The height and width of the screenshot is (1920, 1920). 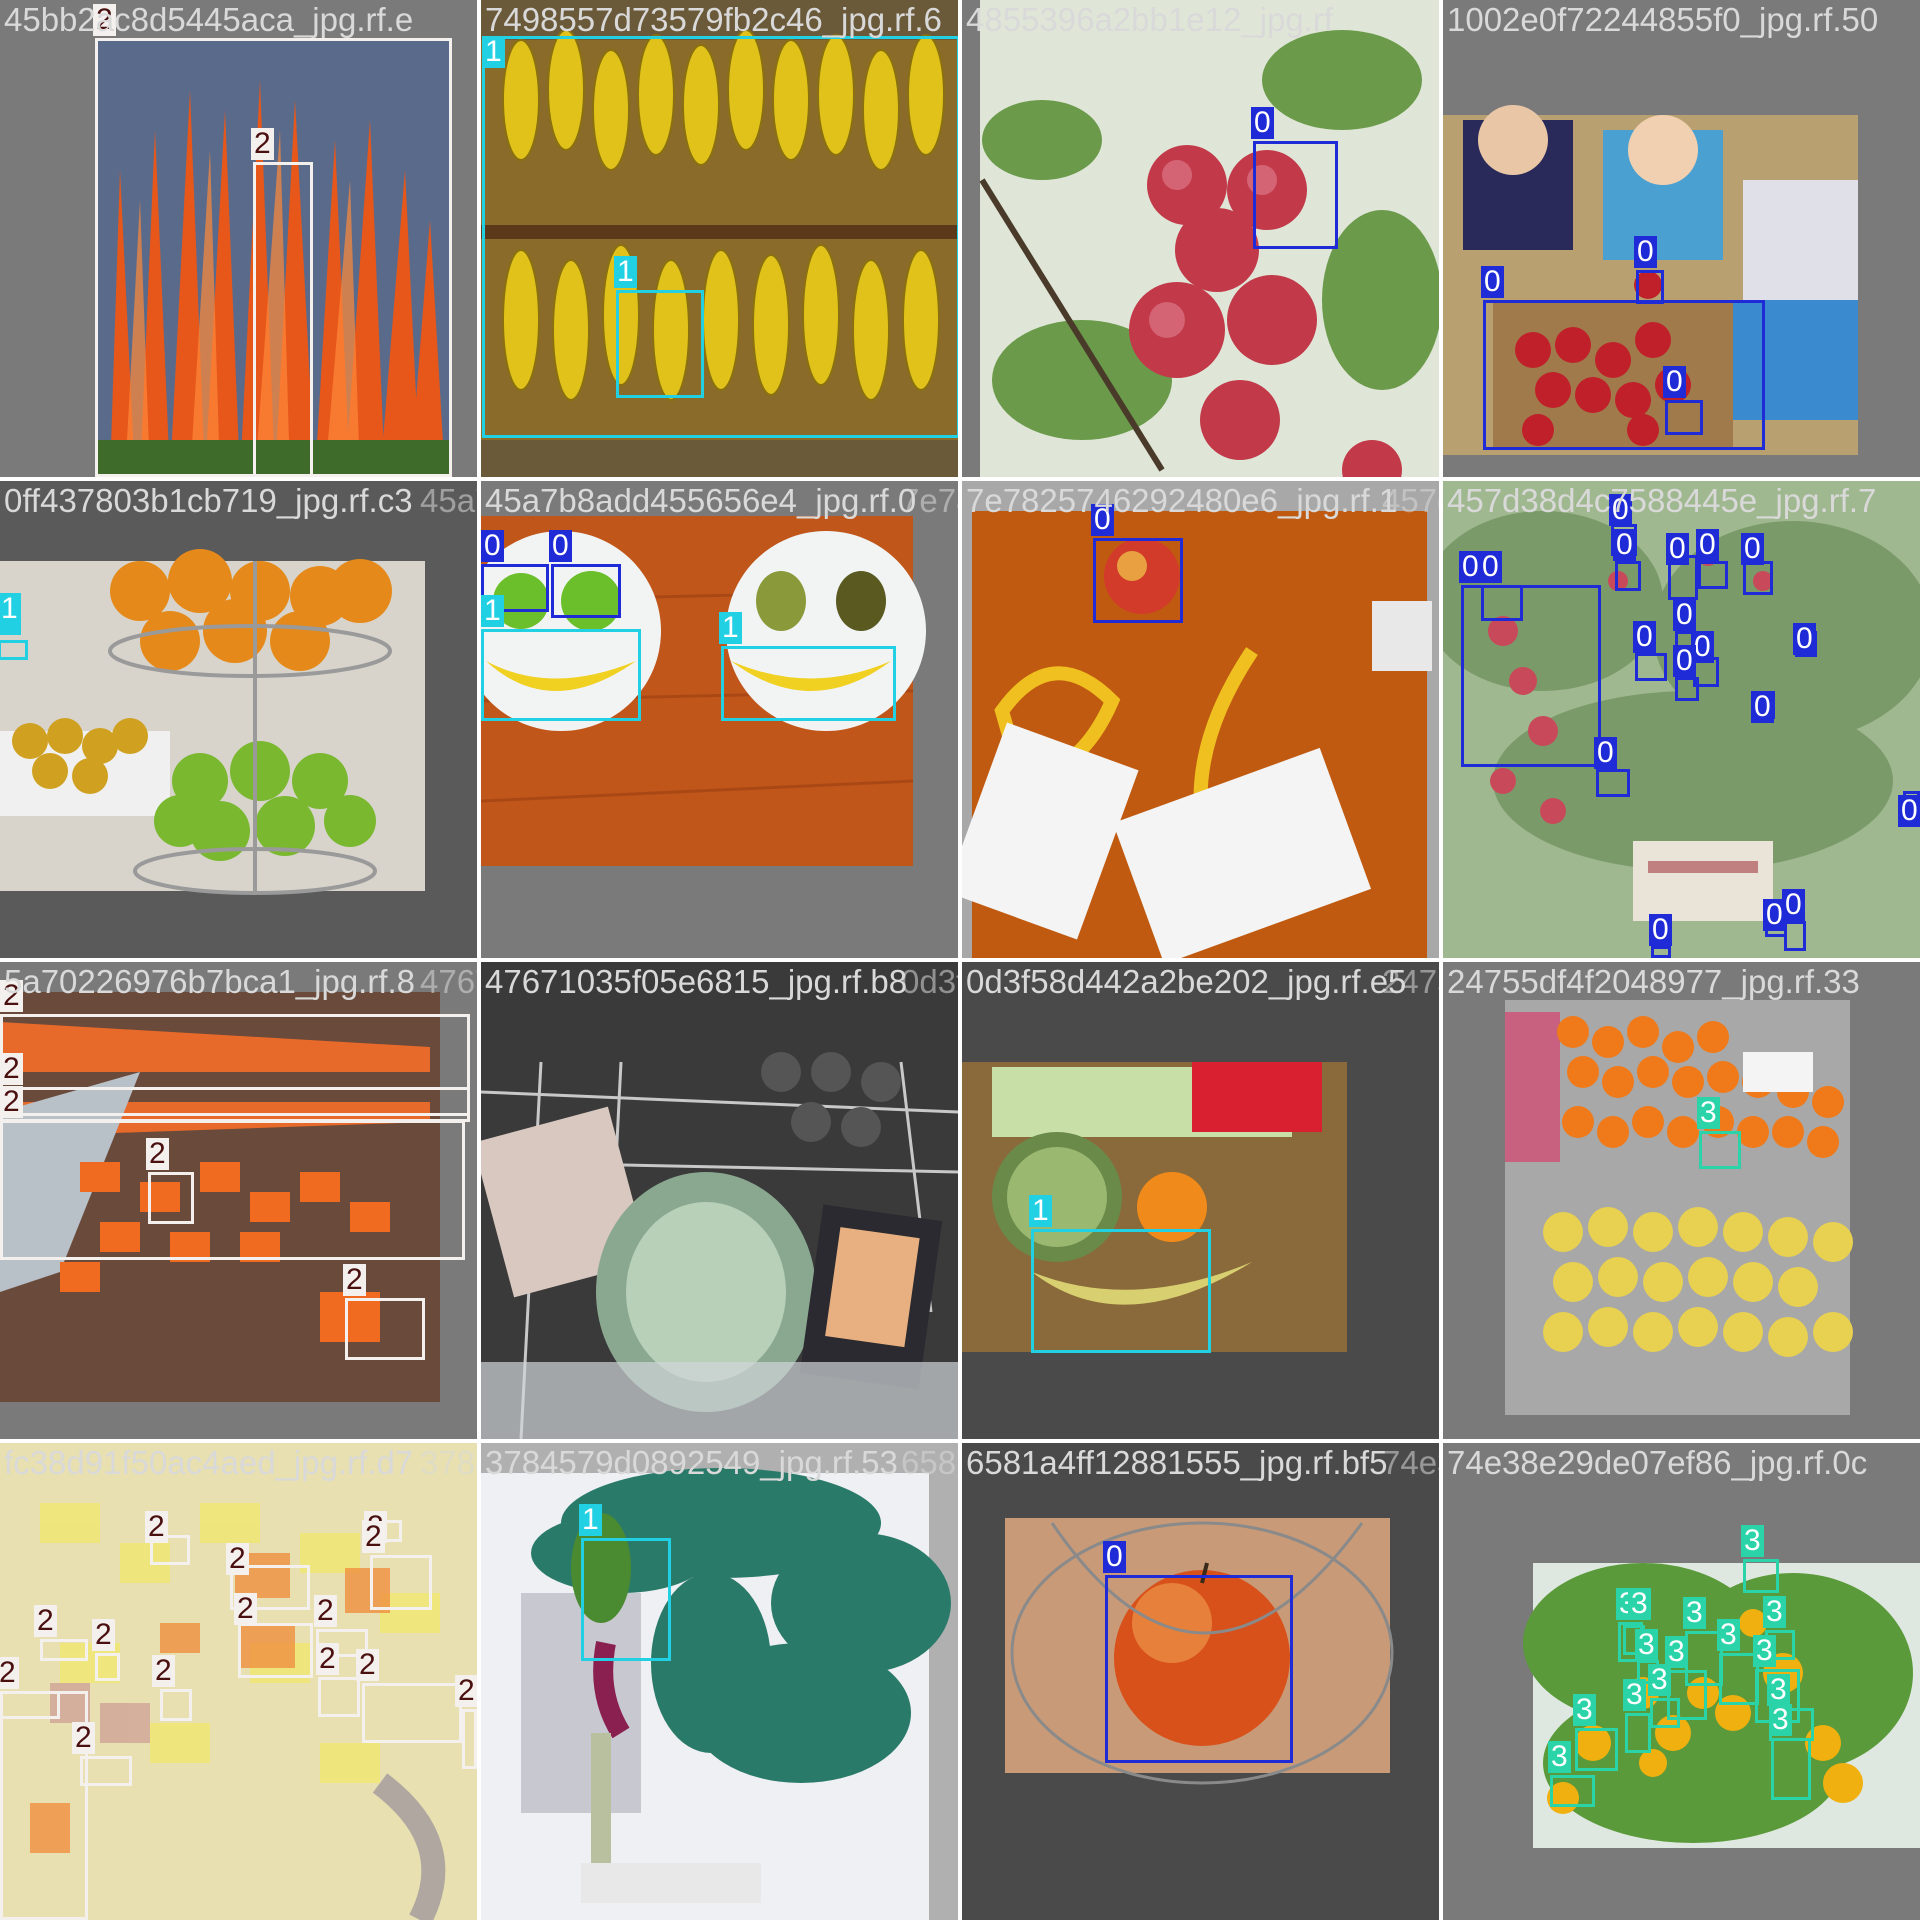 I want to click on tile-filename: 45bb2ac8d5445aca_jpg.rf.e, so click(x=209, y=19).